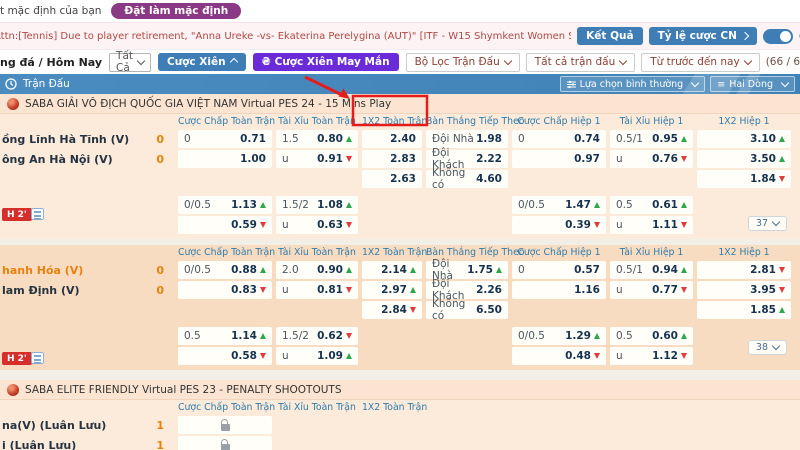 Image resolution: width=800 pixels, height=450 pixels. I want to click on odds-type-label: Tỷ lệ cược CN, so click(697, 36).